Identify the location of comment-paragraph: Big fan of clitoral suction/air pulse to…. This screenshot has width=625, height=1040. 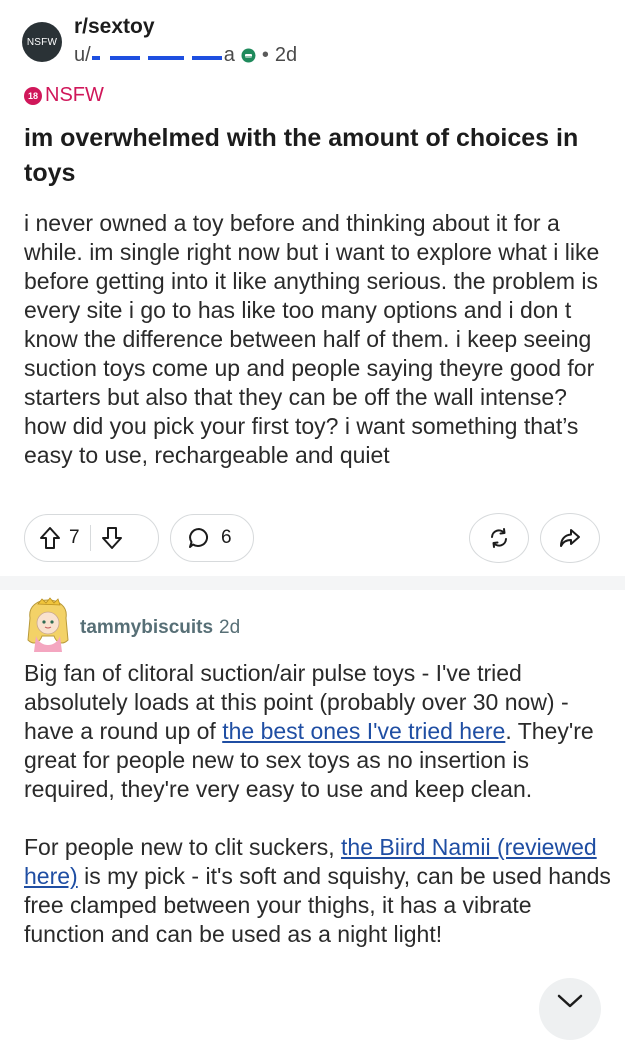
(319, 731).